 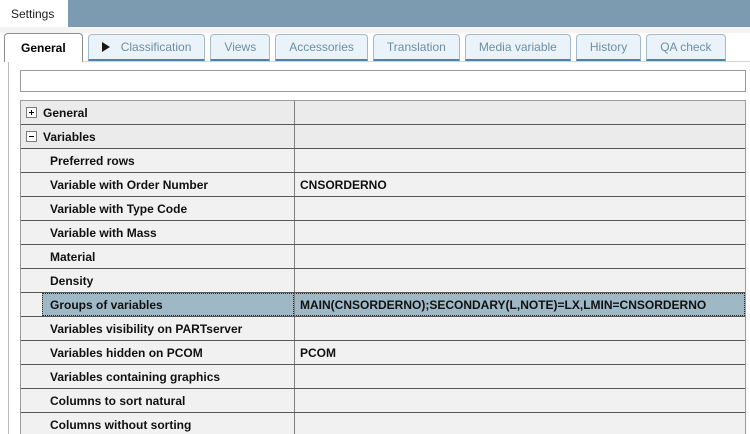 I want to click on tab-label: Media variable, so click(x=517, y=47).